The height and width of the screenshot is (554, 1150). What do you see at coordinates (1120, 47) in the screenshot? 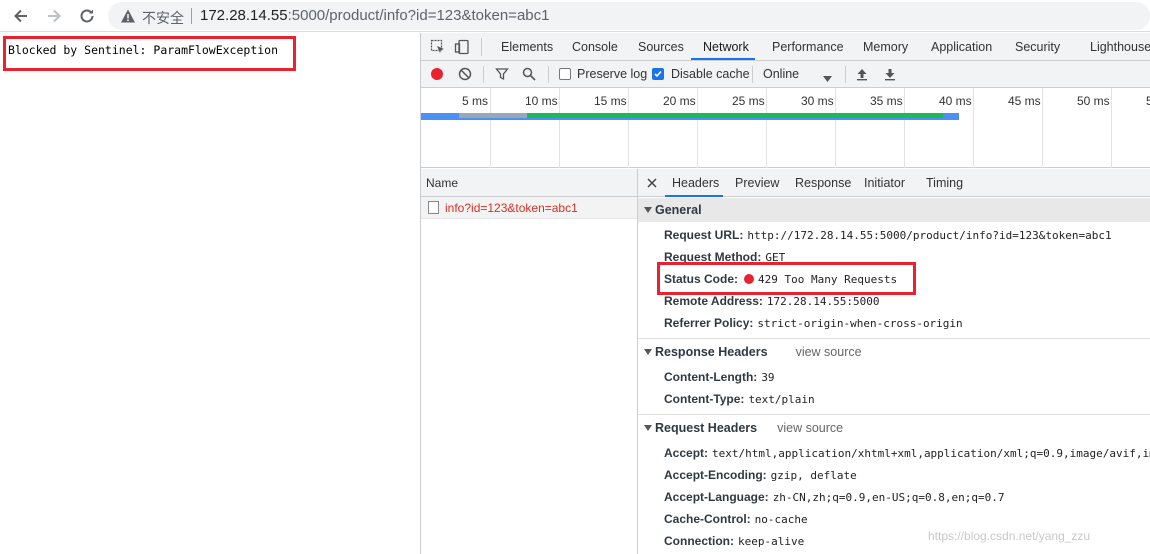
I see `tab-lighthouse: Lighthouse` at bounding box center [1120, 47].